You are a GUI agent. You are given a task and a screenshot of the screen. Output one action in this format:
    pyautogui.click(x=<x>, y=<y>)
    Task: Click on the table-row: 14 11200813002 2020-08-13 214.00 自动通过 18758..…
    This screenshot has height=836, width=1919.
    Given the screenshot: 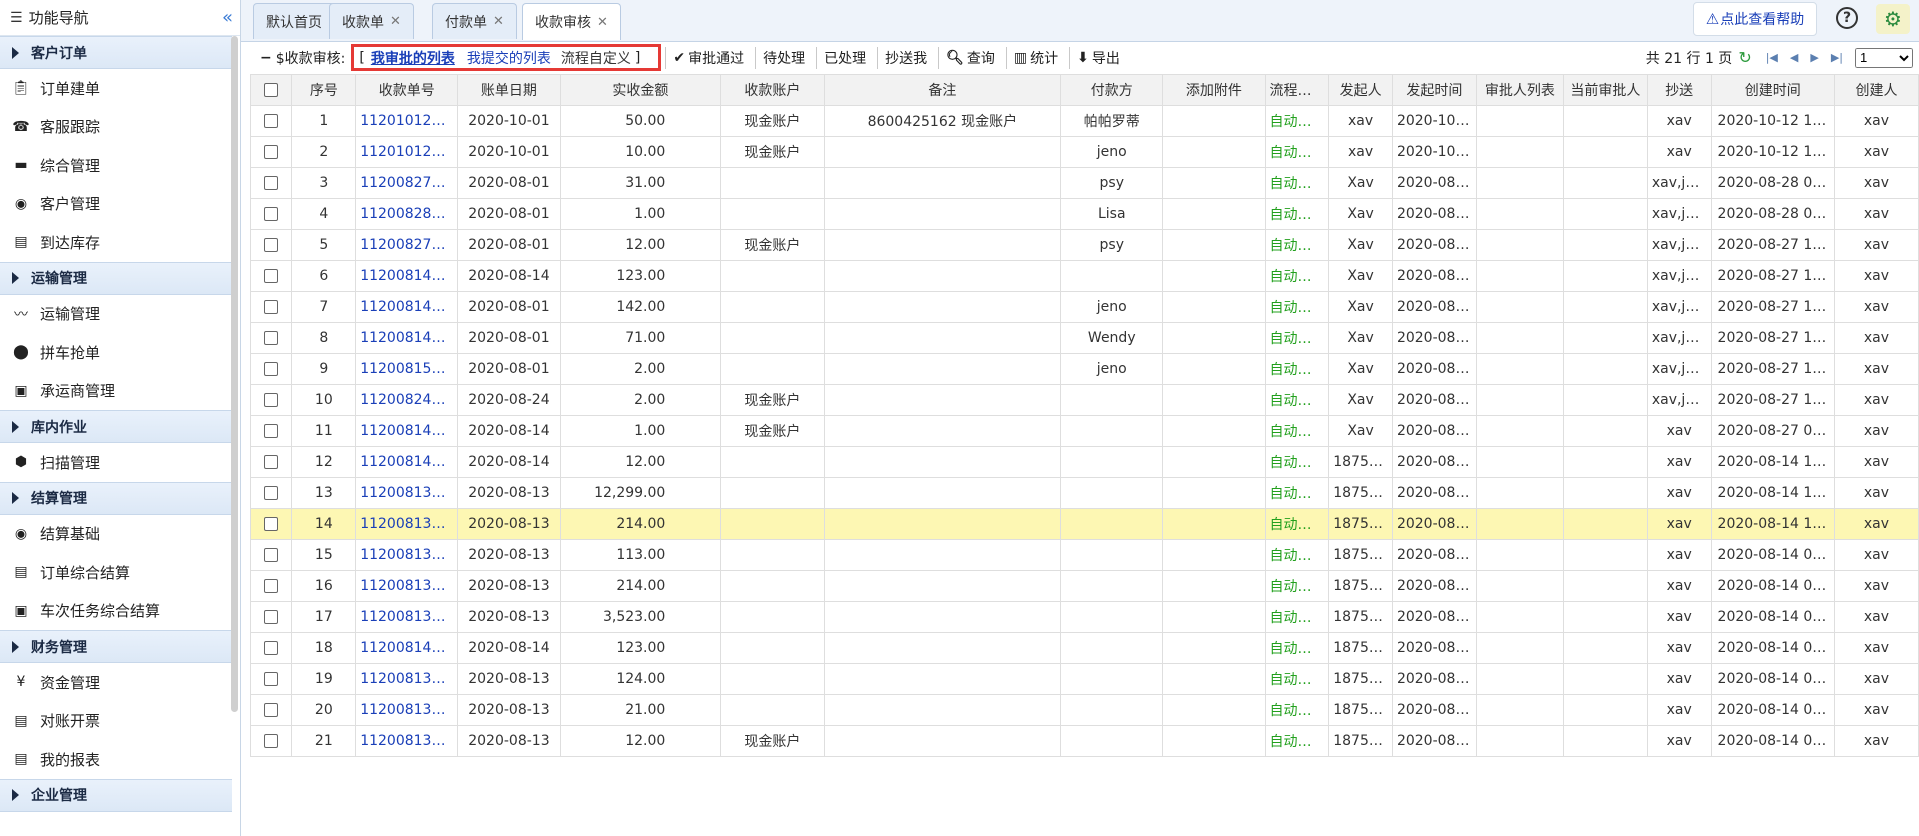 What is the action you would take?
    pyautogui.click(x=1084, y=524)
    